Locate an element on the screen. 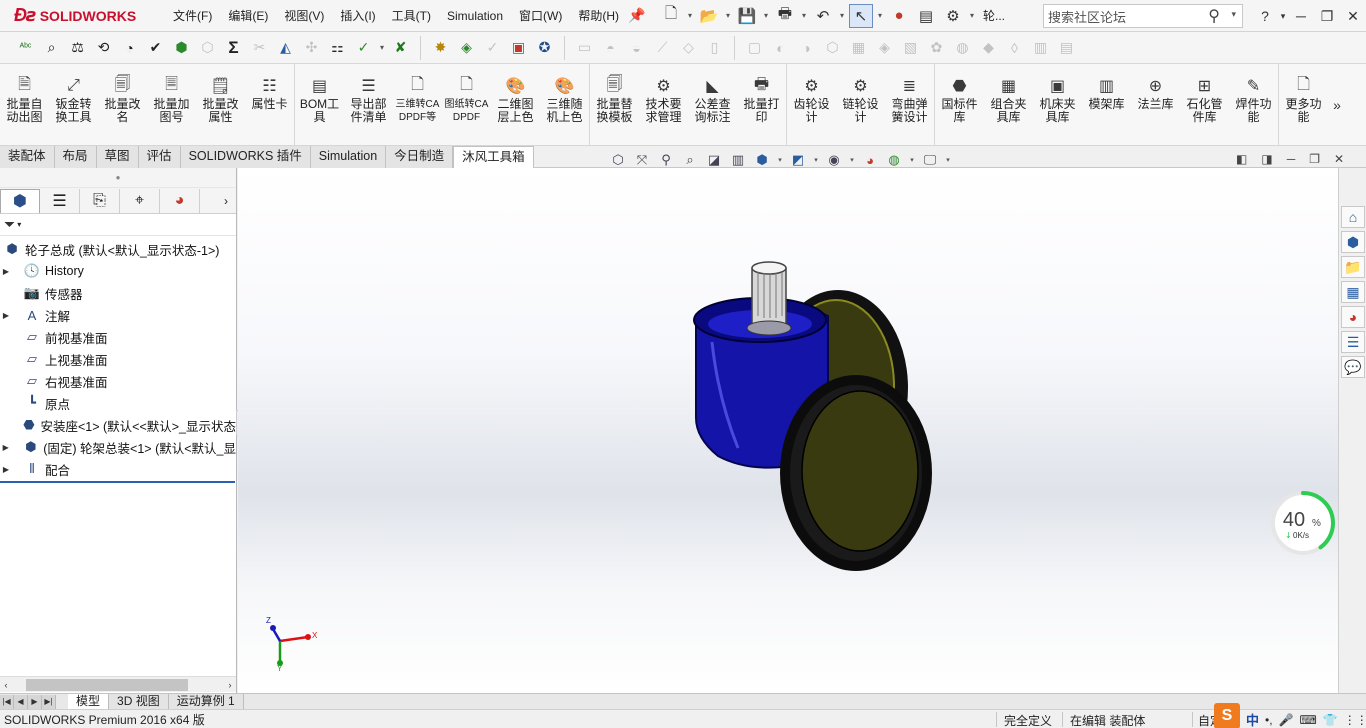  tree-item: ▶ ⦀ 配合 is located at coordinates (118, 469).